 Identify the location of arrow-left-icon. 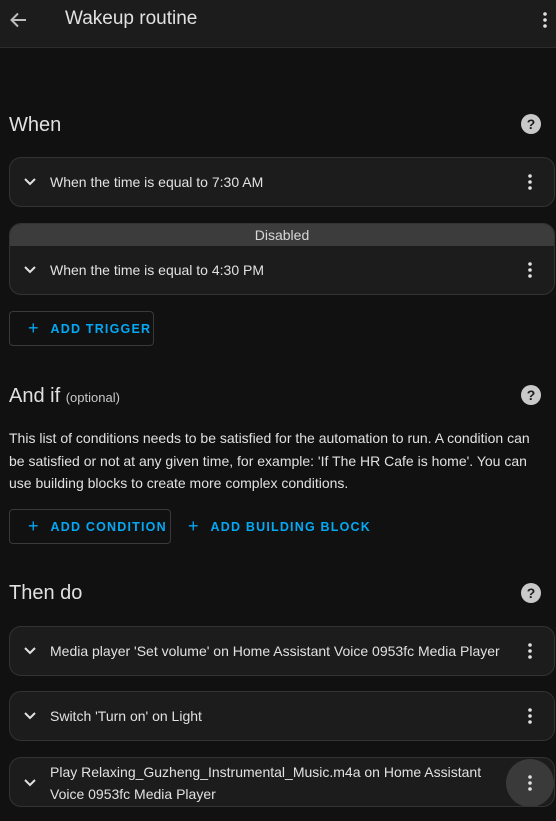
(18, 20).